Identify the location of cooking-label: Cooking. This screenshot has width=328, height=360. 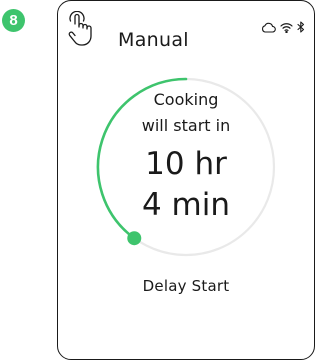
(186, 99).